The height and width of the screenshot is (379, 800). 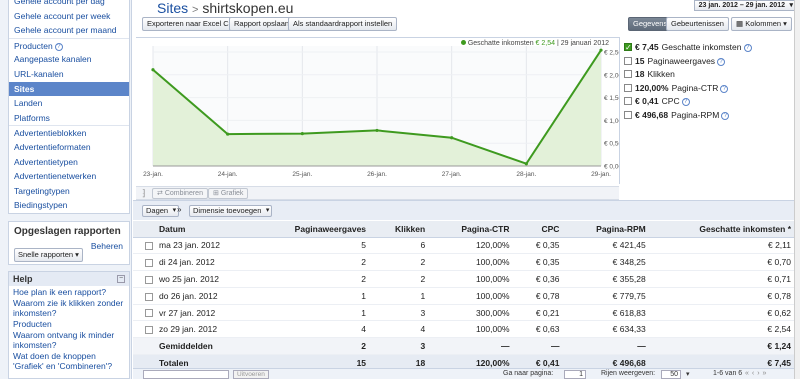 I want to click on help-link: Waarom ontvang ik minder inkomsten?, so click(x=69, y=340).